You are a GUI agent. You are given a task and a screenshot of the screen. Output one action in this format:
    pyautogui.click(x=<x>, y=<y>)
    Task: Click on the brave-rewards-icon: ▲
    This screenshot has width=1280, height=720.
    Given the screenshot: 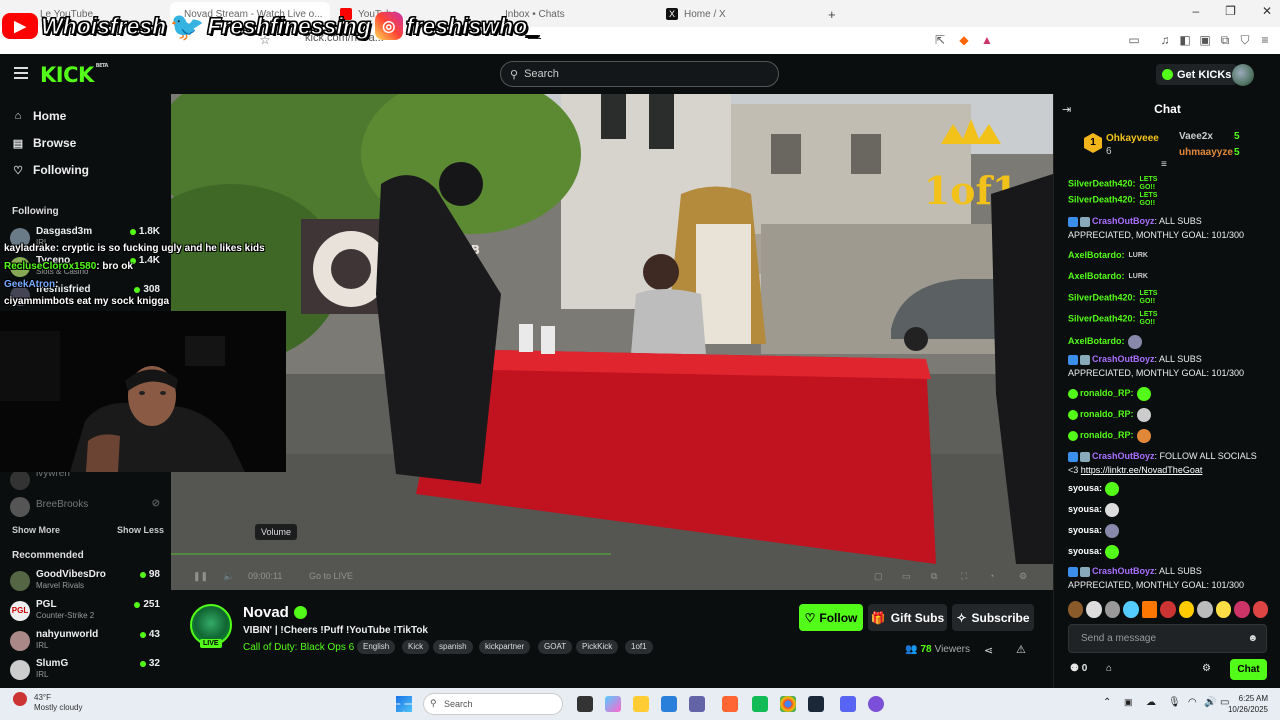 What is the action you would take?
    pyautogui.click(x=987, y=40)
    